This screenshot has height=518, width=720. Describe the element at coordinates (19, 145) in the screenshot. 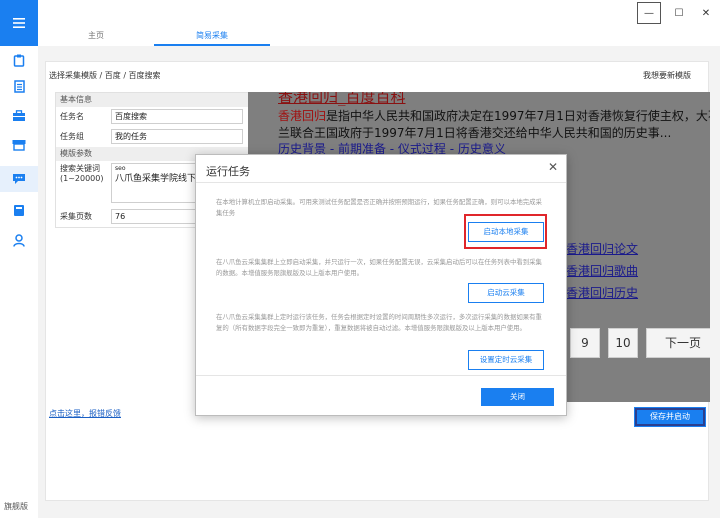

I see `store-icon` at that location.